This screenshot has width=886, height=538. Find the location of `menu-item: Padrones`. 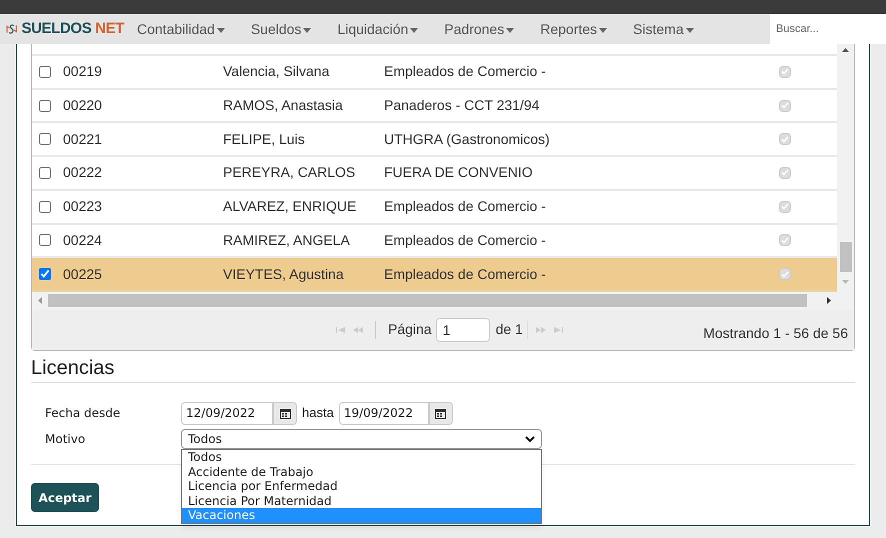

menu-item: Padrones is located at coordinates (479, 29).